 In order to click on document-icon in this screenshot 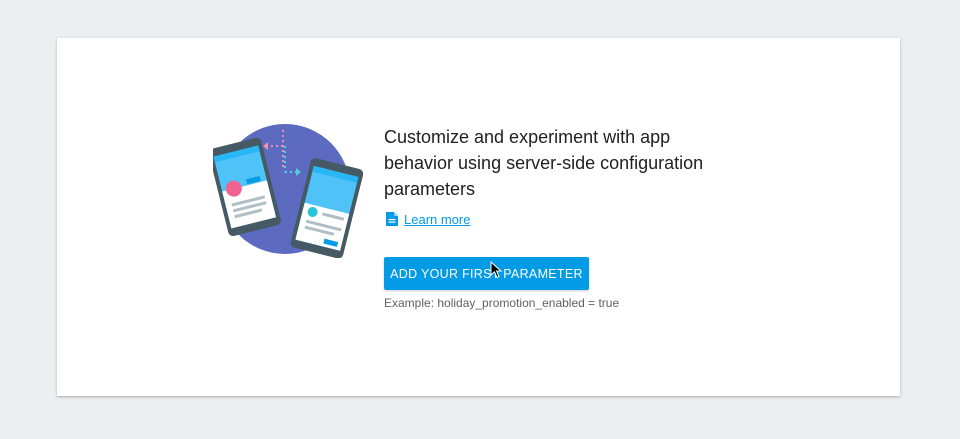, I will do `click(392, 219)`.